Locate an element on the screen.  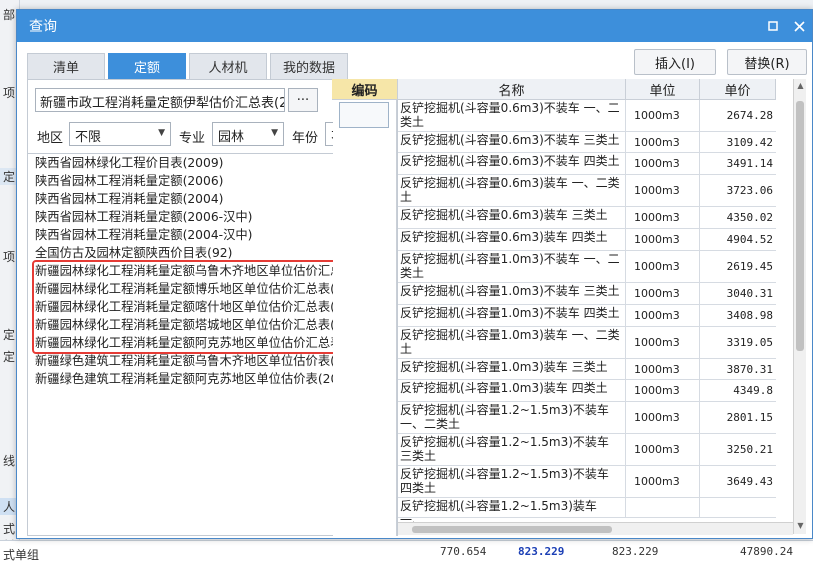
tab-quota: 定额 is located at coordinates (147, 66).